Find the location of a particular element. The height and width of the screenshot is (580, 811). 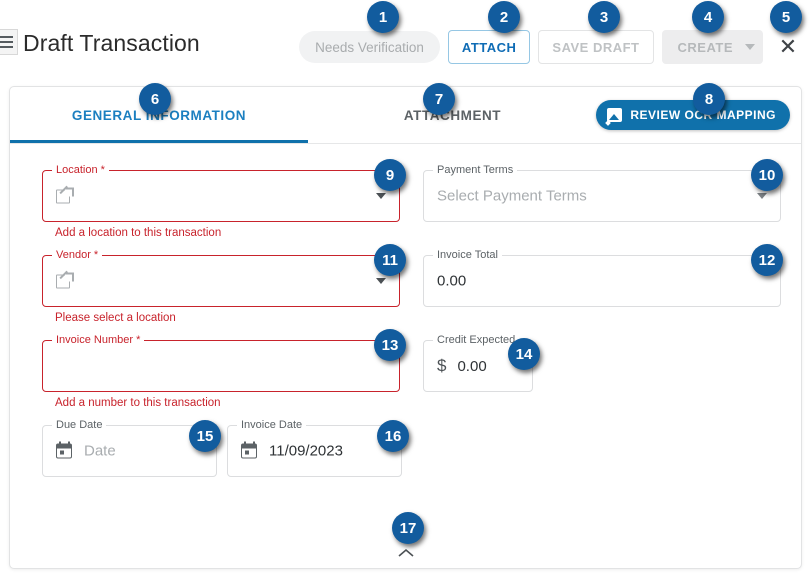

hamburger-icon is located at coordinates (9, 42).